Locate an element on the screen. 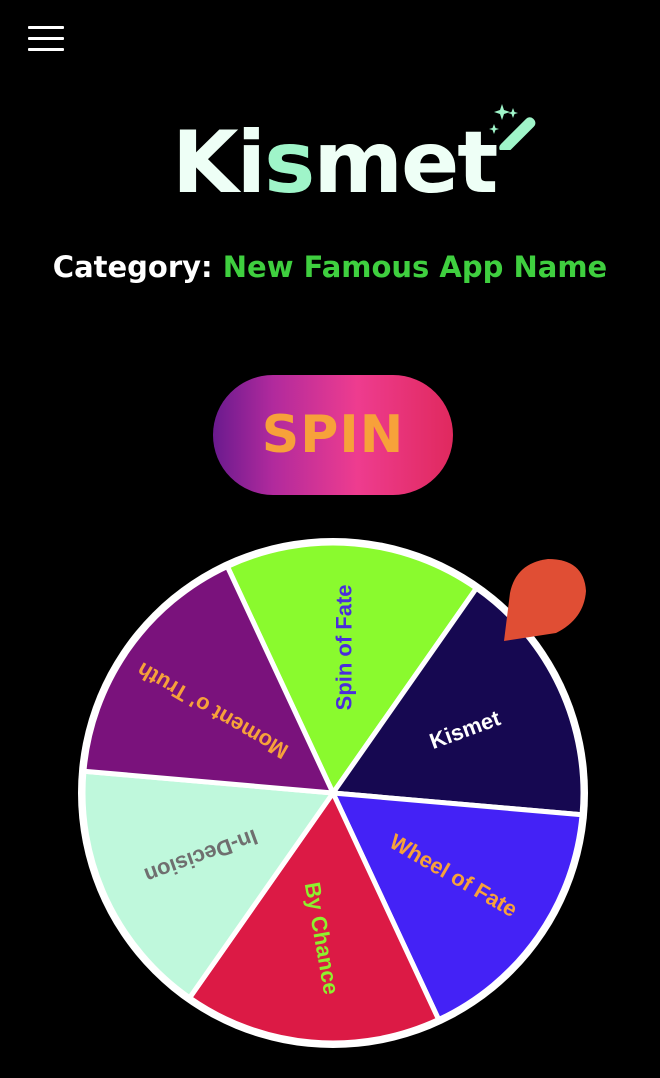 This screenshot has height=1078, width=660. spin-button: SPIN is located at coordinates (333, 435).